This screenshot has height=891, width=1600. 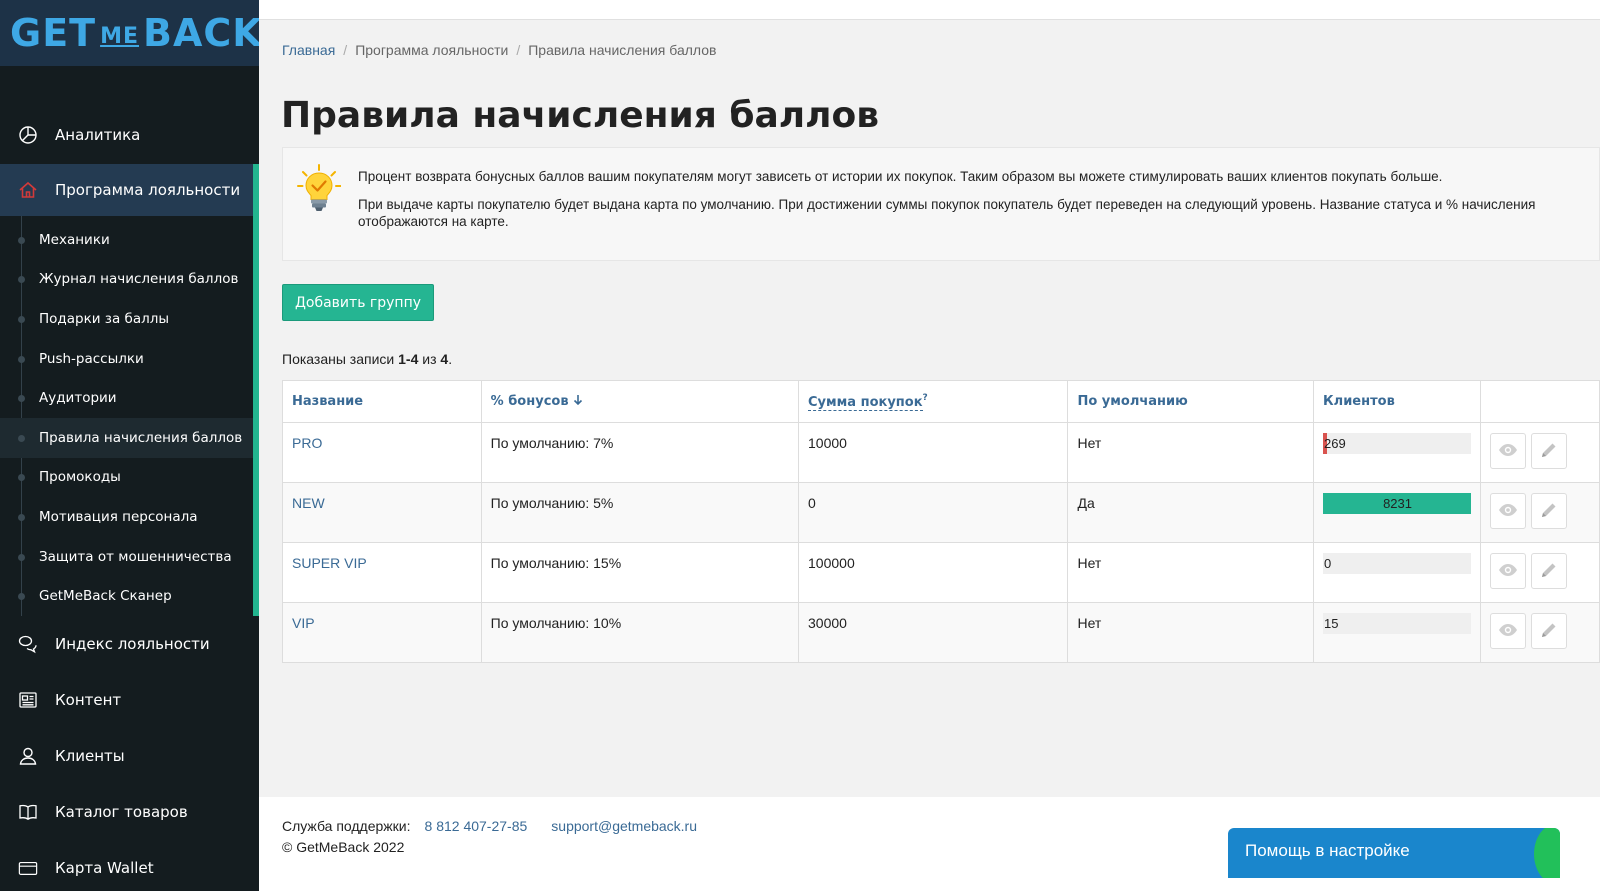 I want to click on breadcrumb-home: Главная, so click(x=308, y=50).